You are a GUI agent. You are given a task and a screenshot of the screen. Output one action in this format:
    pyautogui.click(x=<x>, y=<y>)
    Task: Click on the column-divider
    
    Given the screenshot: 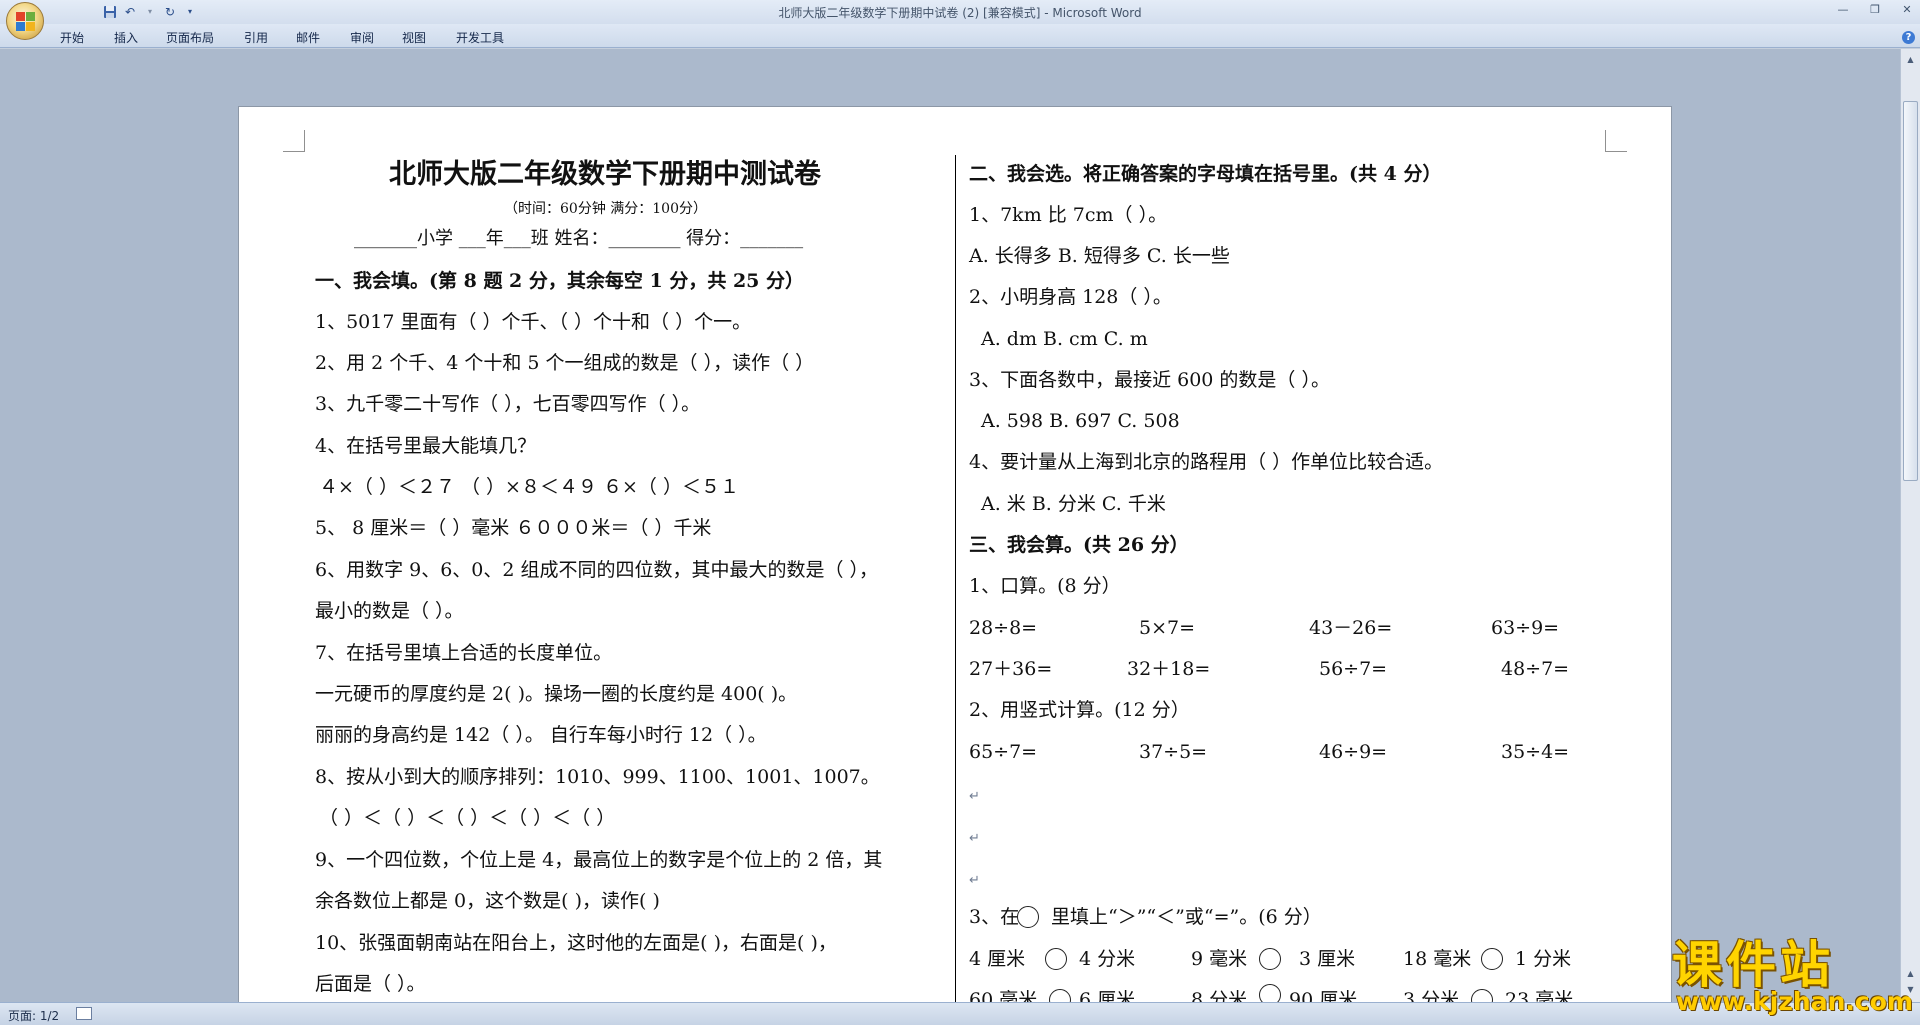 What is the action you would take?
    pyautogui.click(x=955, y=590)
    